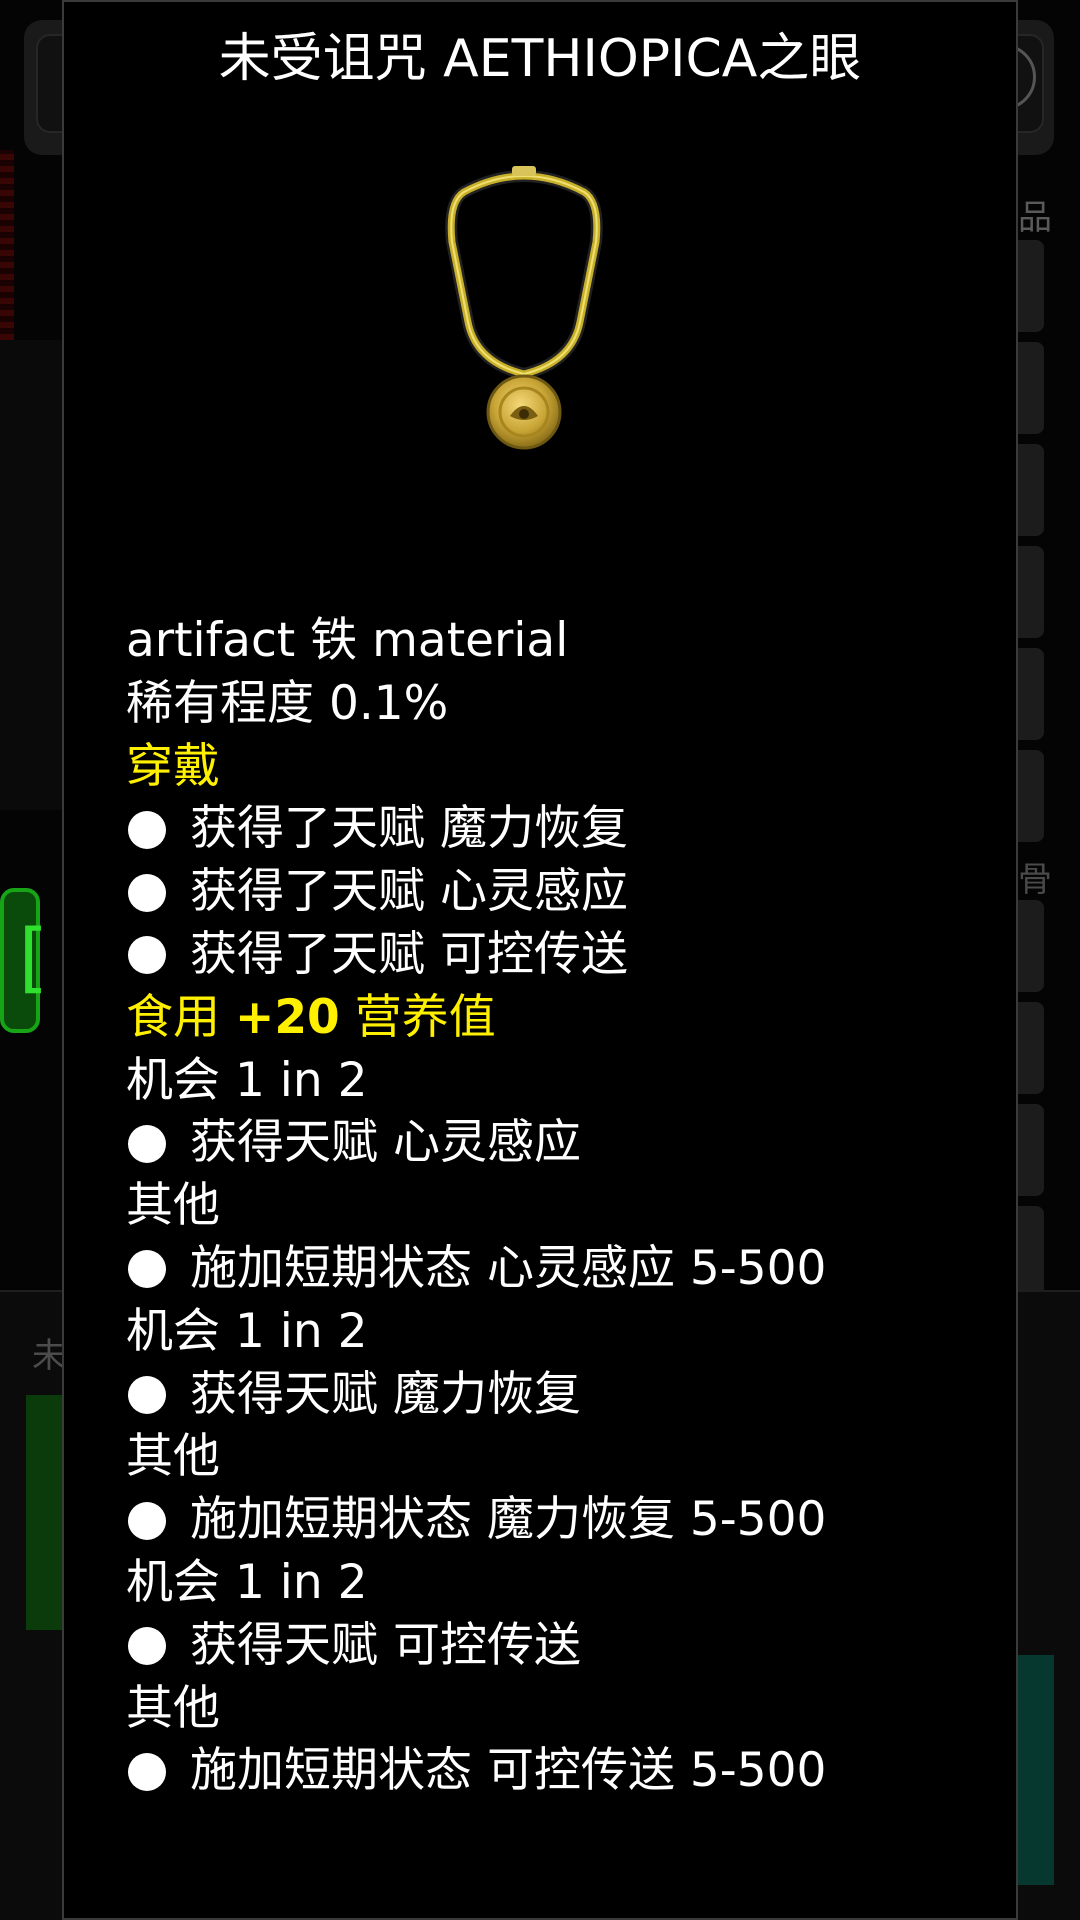 This screenshot has width=1080, height=1920. What do you see at coordinates (508, 1771) in the screenshot?
I see `otherwise-effect-text: 施加短期状态 可控传送 5-500` at bounding box center [508, 1771].